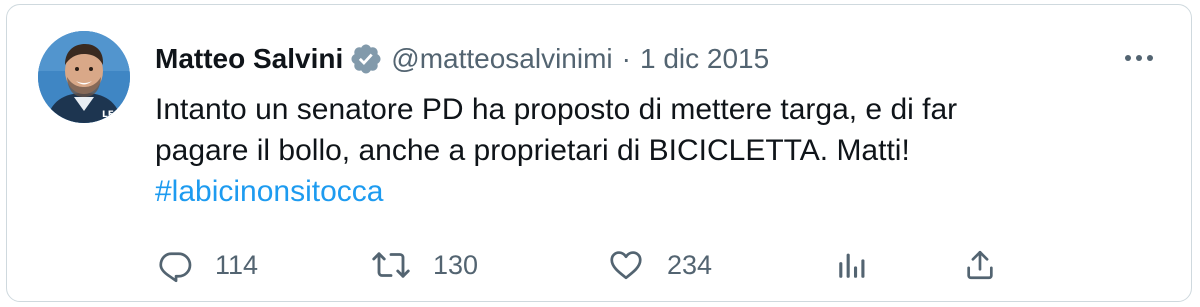 This screenshot has height=307, width=1200. Describe the element at coordinates (501, 59) in the screenshot. I see `user-handle: @matteosalvinimi` at that location.